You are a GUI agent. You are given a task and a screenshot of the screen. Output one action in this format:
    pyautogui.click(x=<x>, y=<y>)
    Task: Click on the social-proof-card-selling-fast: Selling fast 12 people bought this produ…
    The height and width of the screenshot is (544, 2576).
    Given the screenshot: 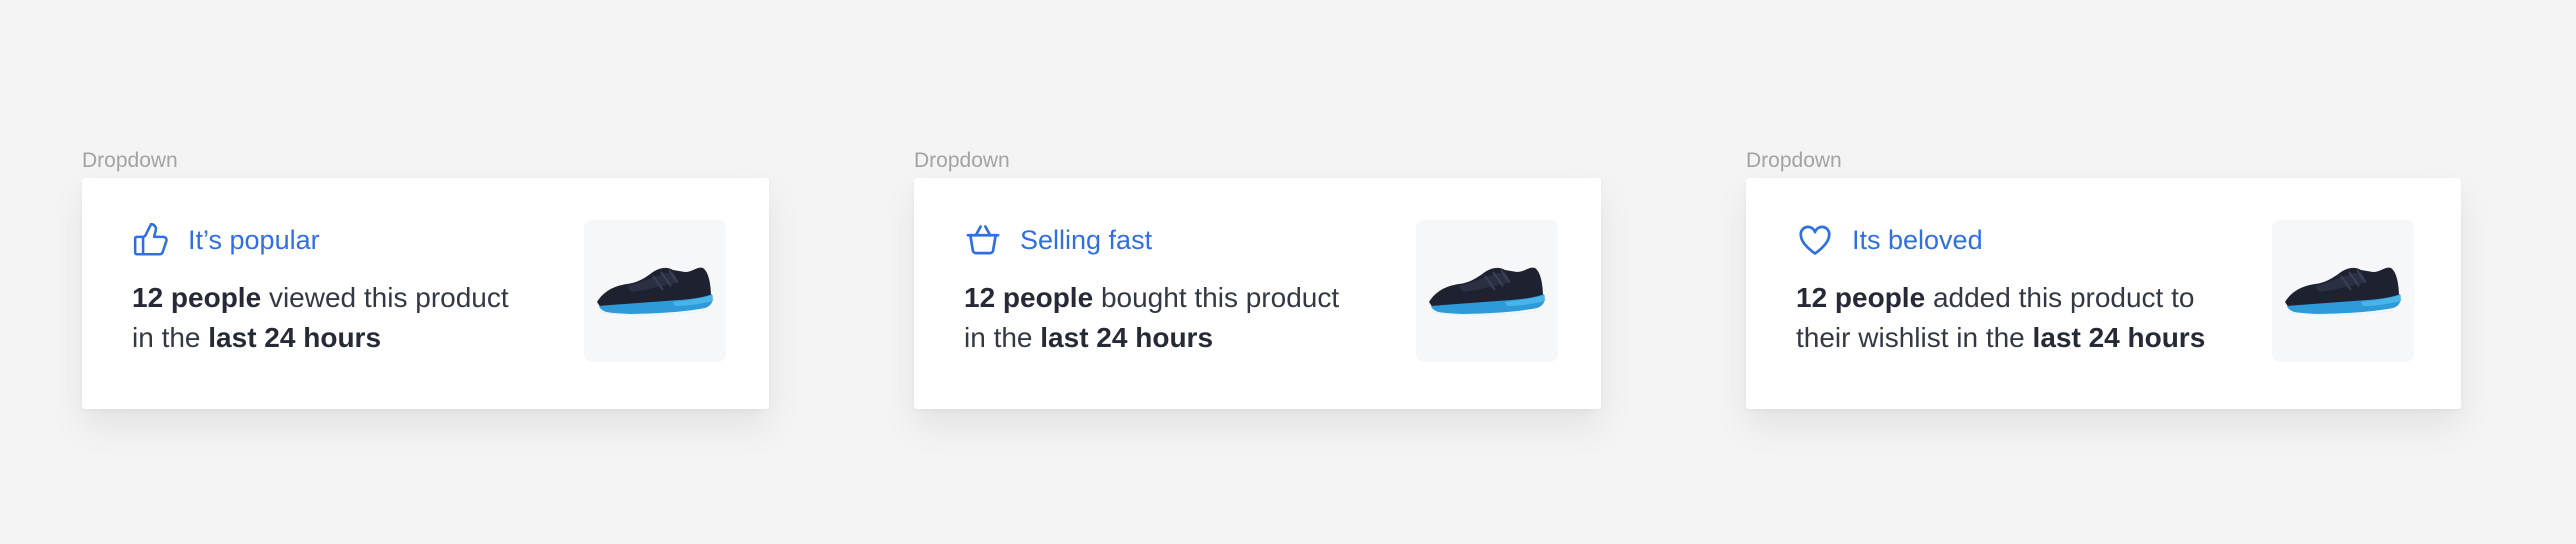 What is the action you would take?
    pyautogui.click(x=1257, y=293)
    